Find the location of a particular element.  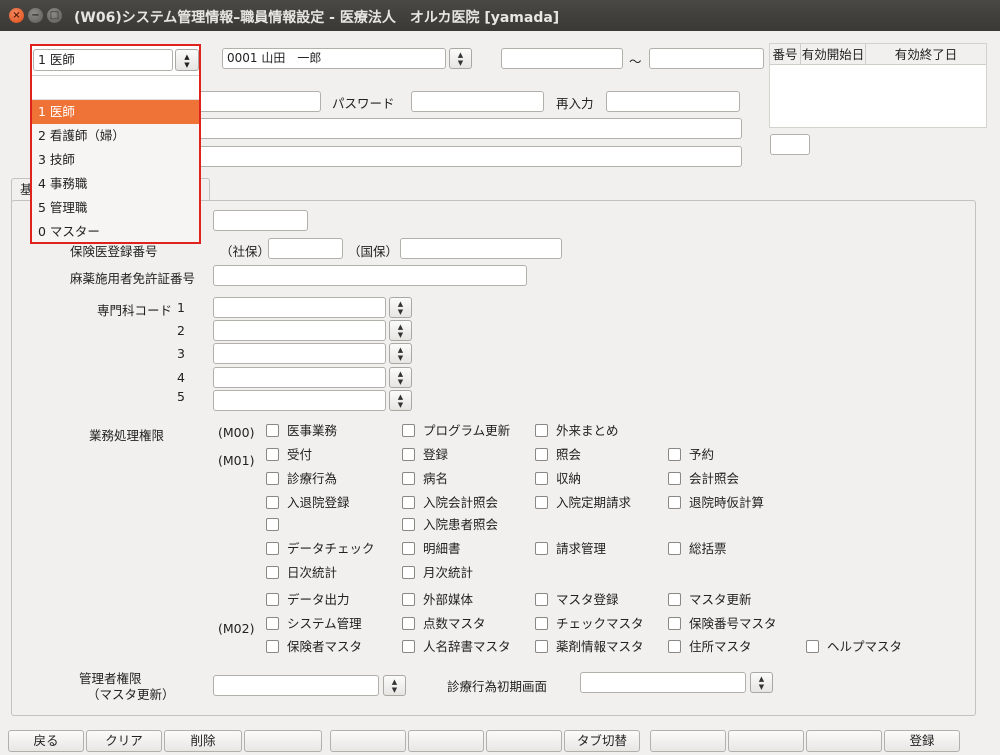

permission-checkbox: 住所マスタ is located at coordinates (710, 648).